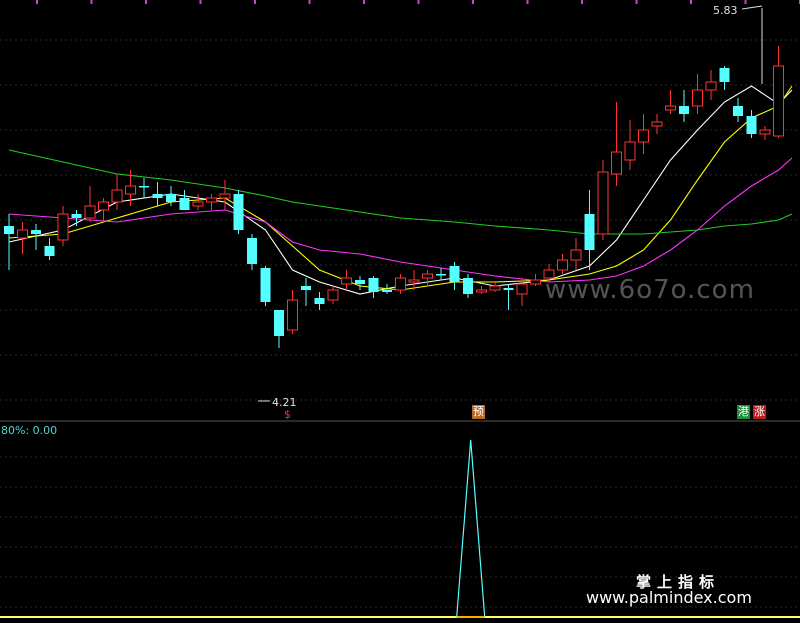 Image resolution: width=800 pixels, height=623 pixels. I want to click on watermark-site: www.6o7o.com, so click(650, 290).